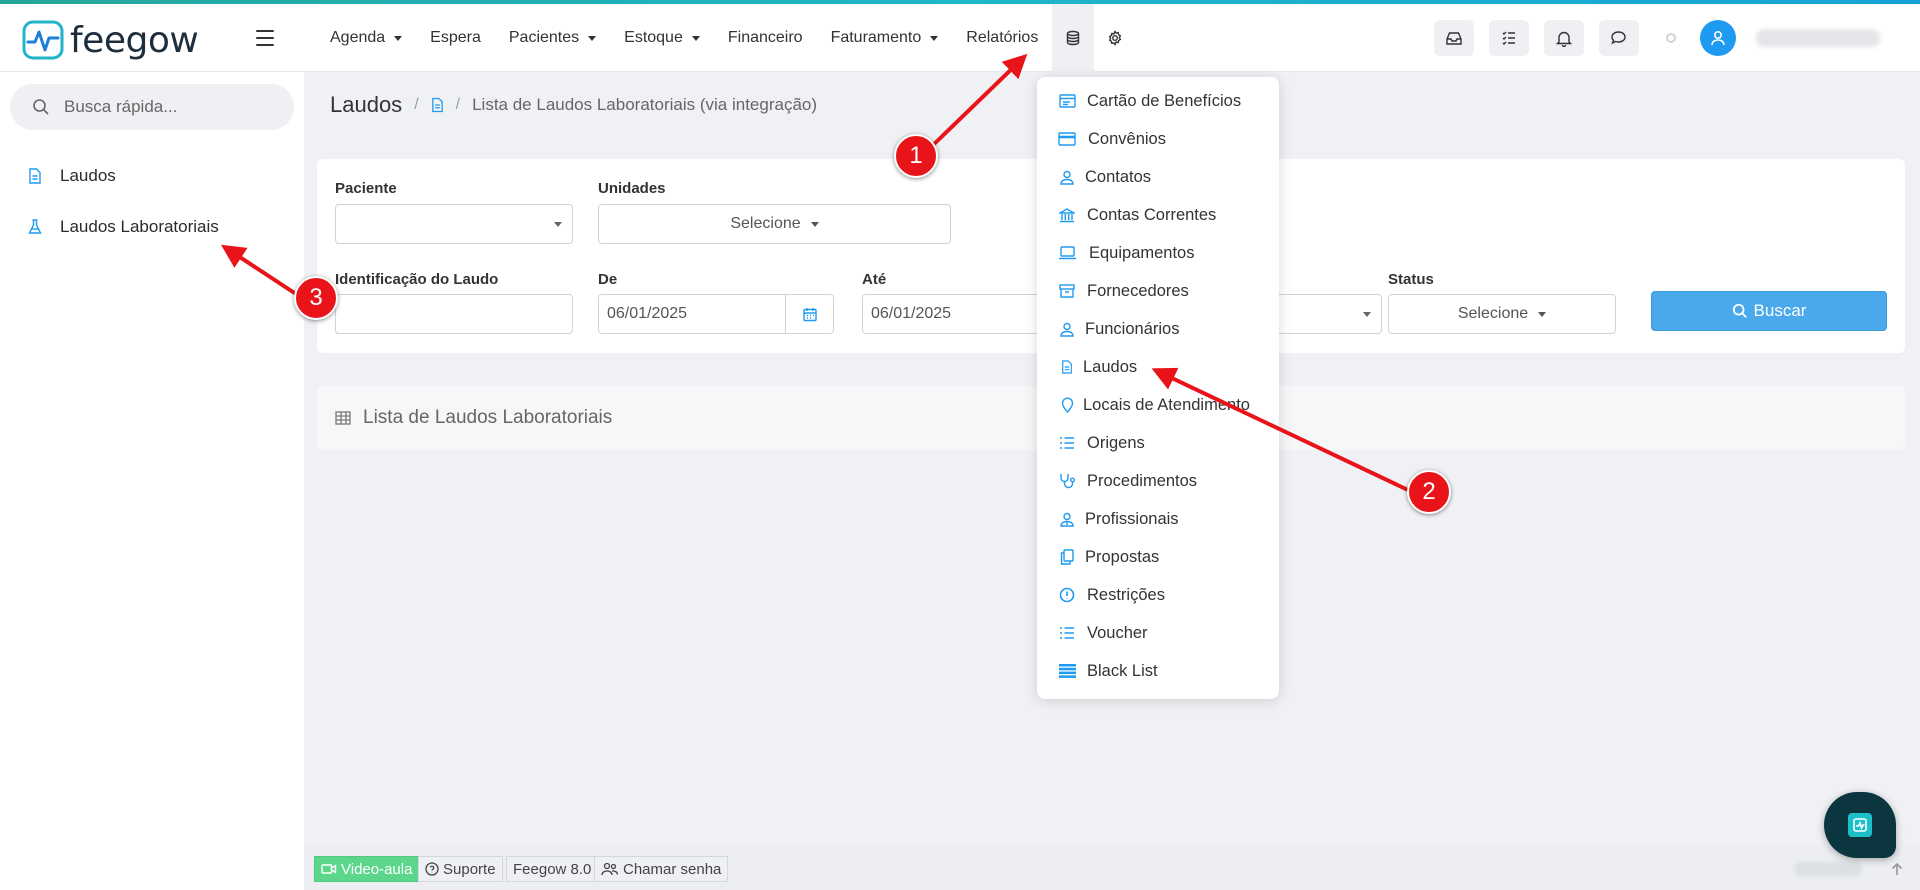 This screenshot has height=890, width=1920. I want to click on suporte-button: Suporte, so click(460, 869).